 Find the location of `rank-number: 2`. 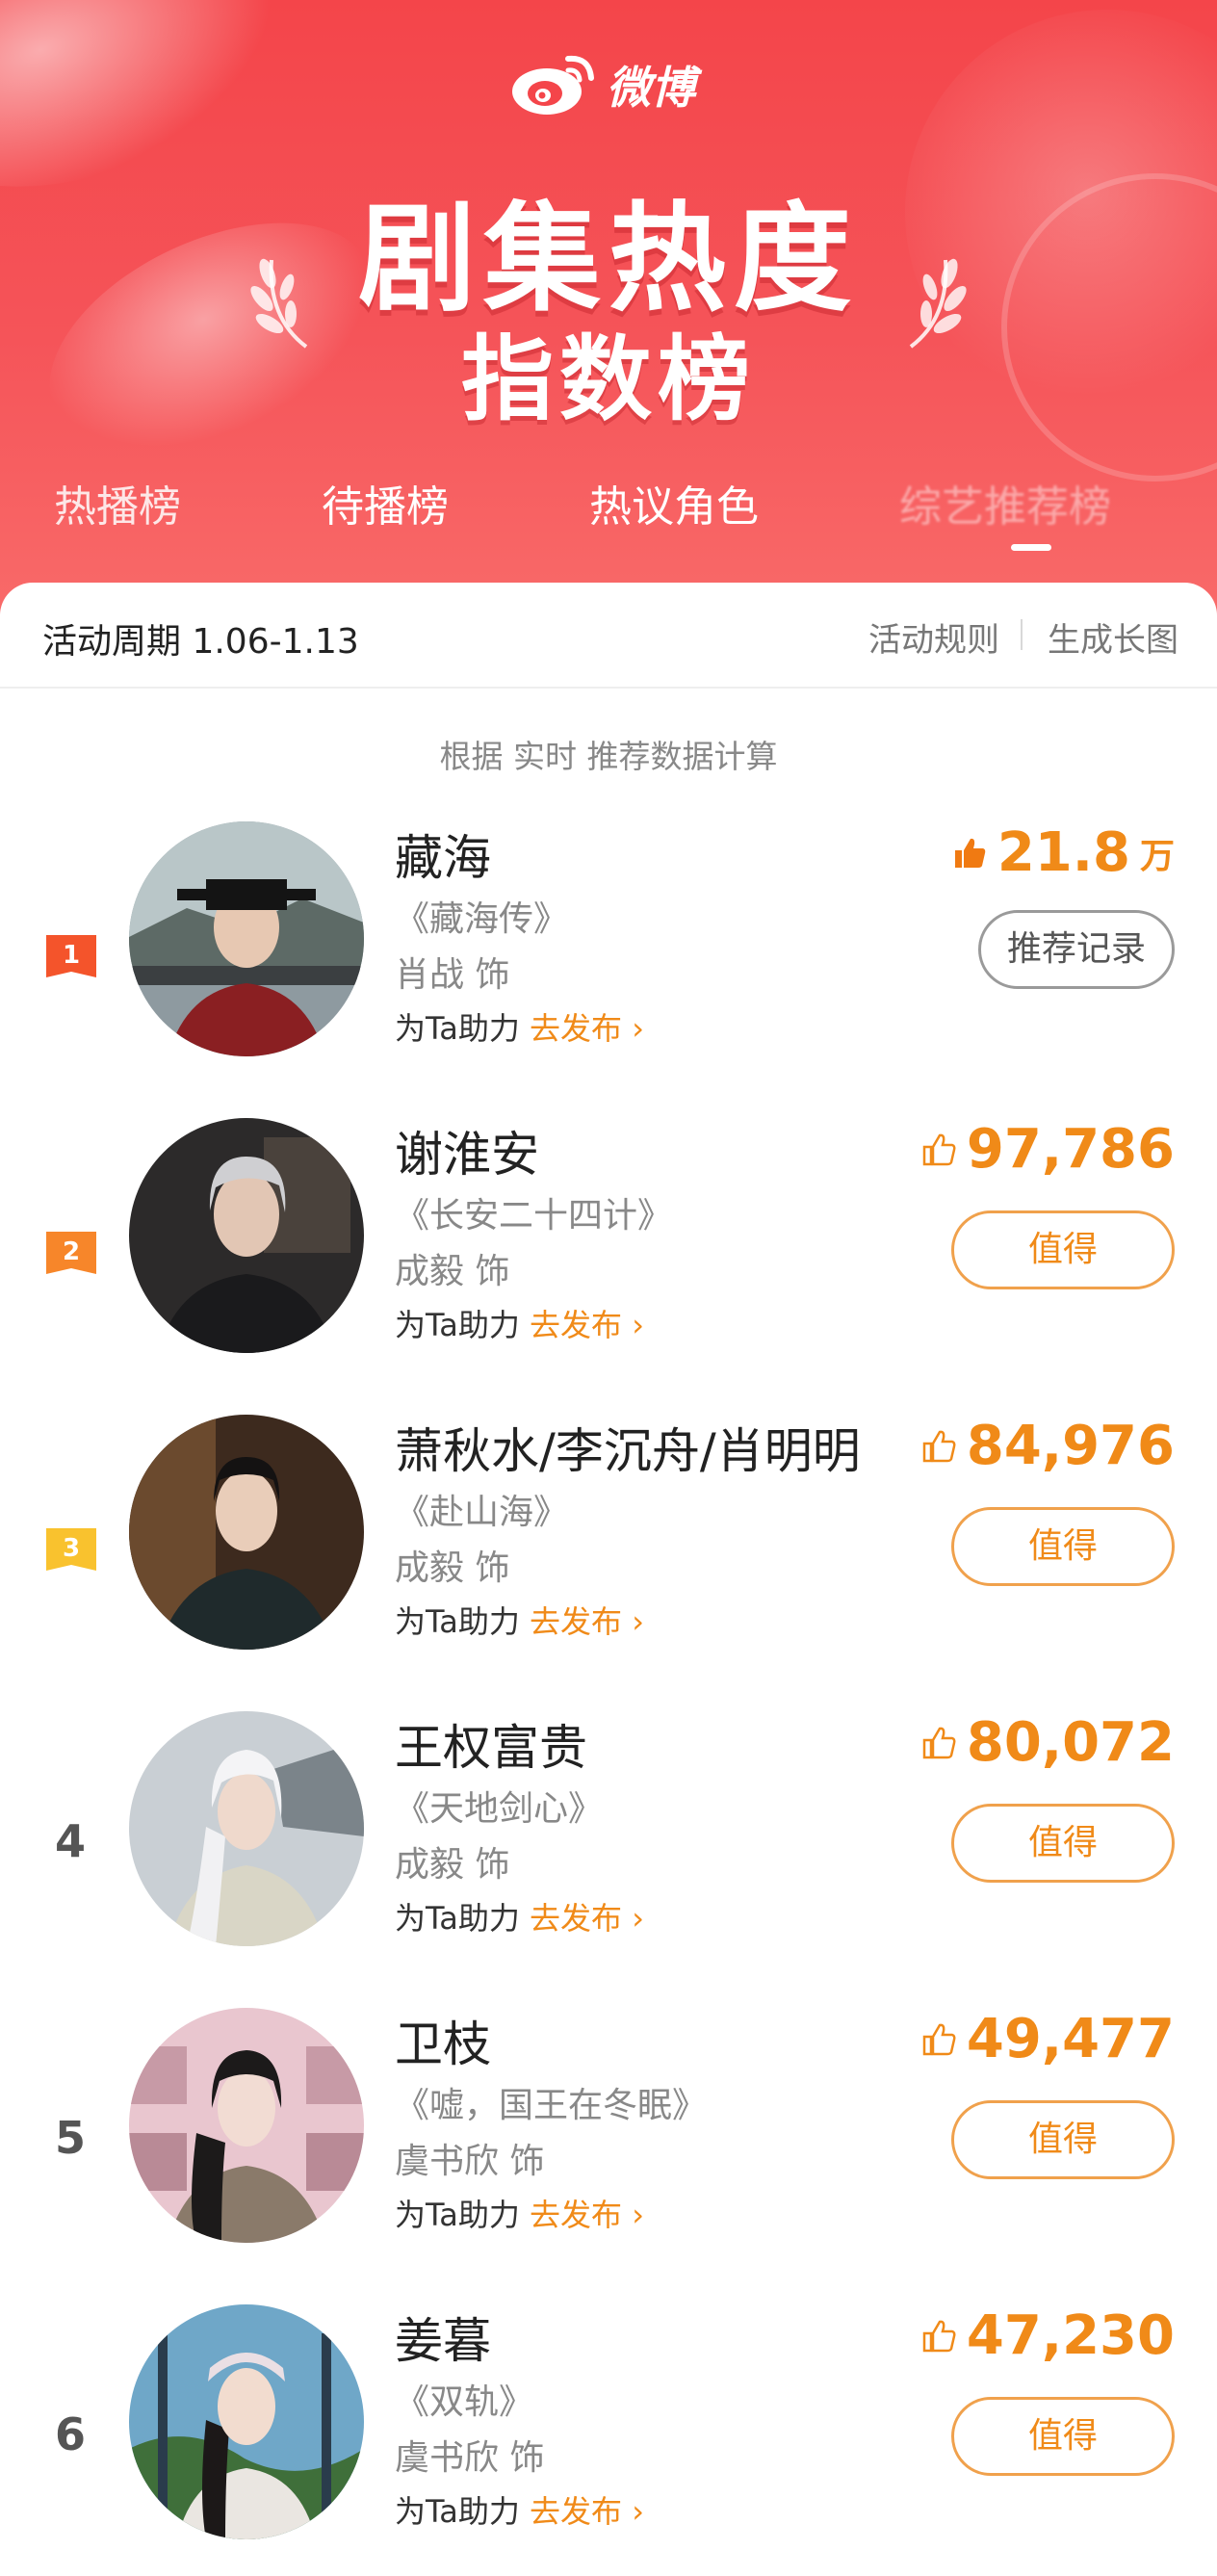

rank-number: 2 is located at coordinates (71, 1251).